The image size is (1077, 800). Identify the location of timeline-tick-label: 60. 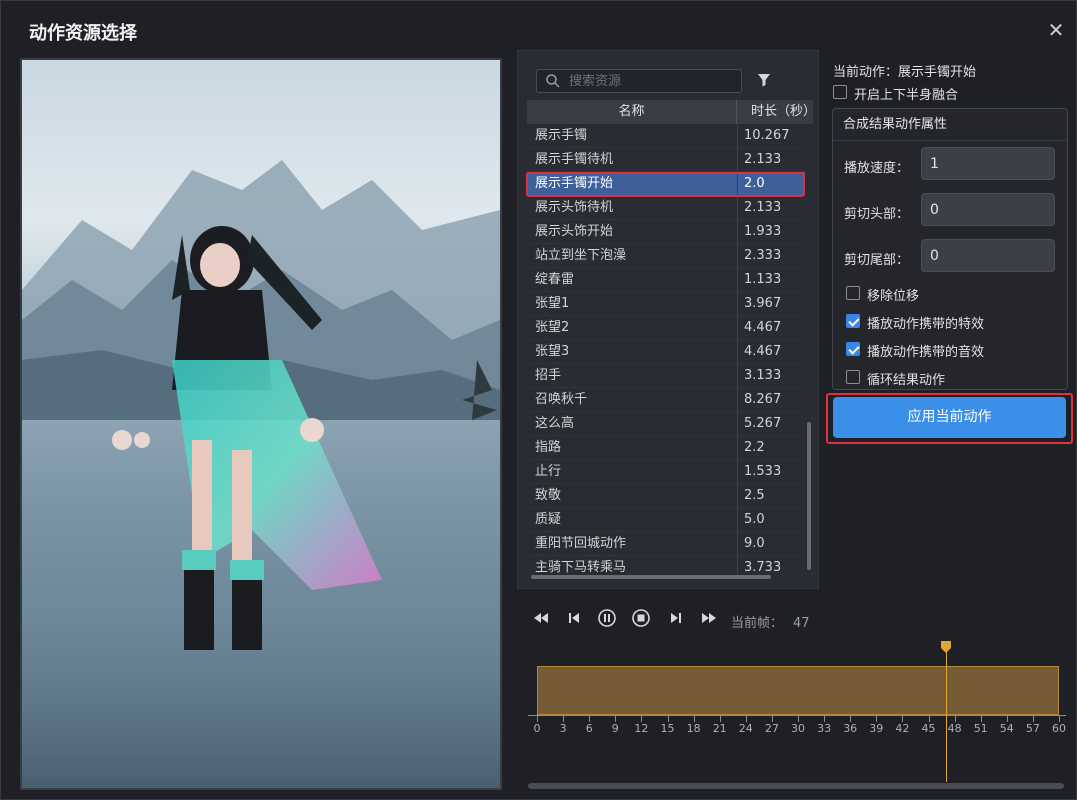
(1059, 728).